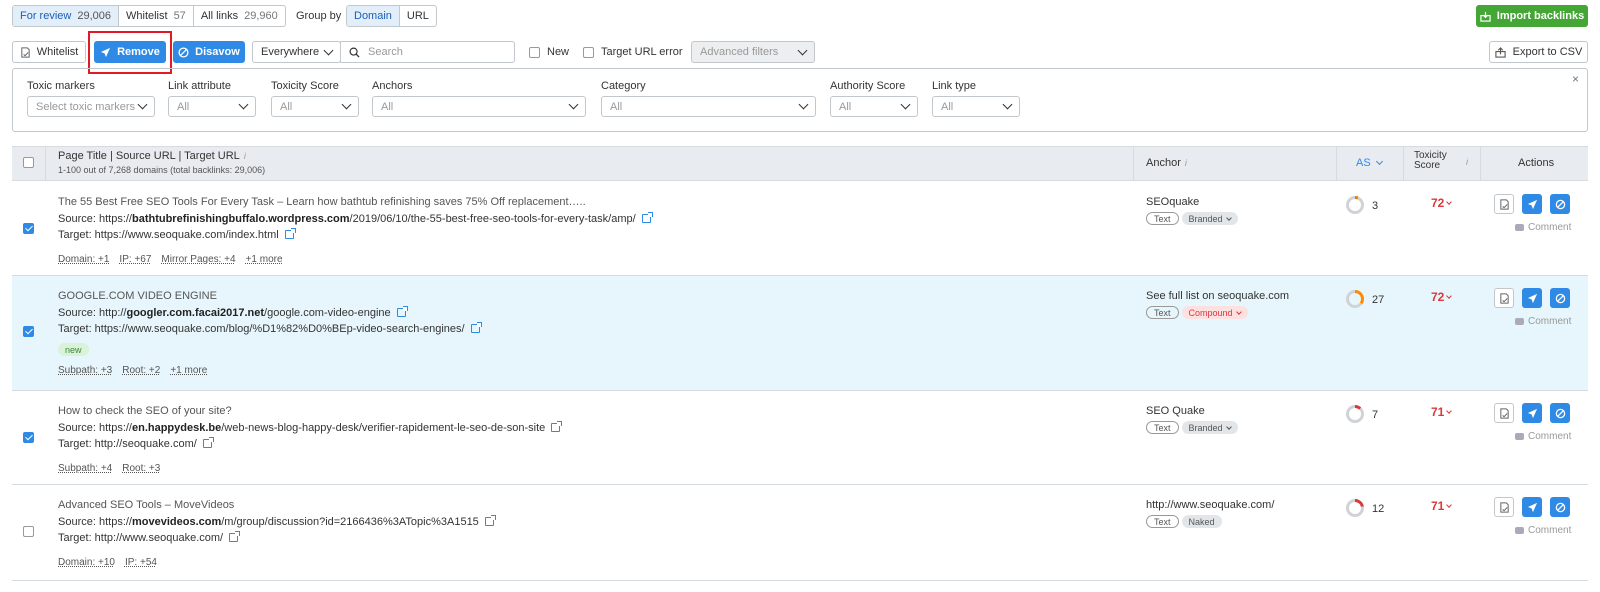 The height and width of the screenshot is (592, 1600). I want to click on import-backlinks-button: Import backlinks, so click(1532, 16).